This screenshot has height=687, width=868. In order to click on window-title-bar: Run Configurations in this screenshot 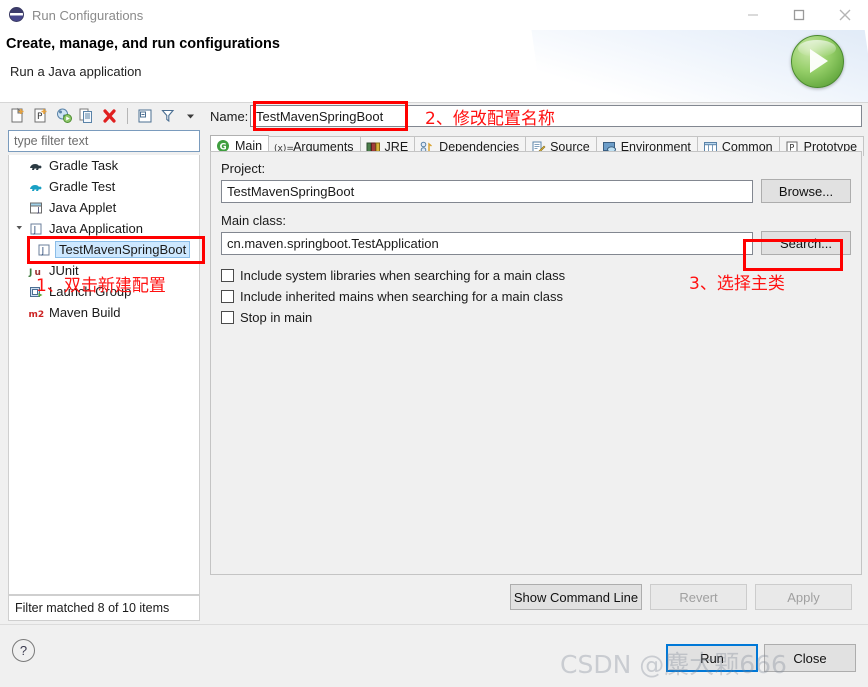, I will do `click(434, 15)`.